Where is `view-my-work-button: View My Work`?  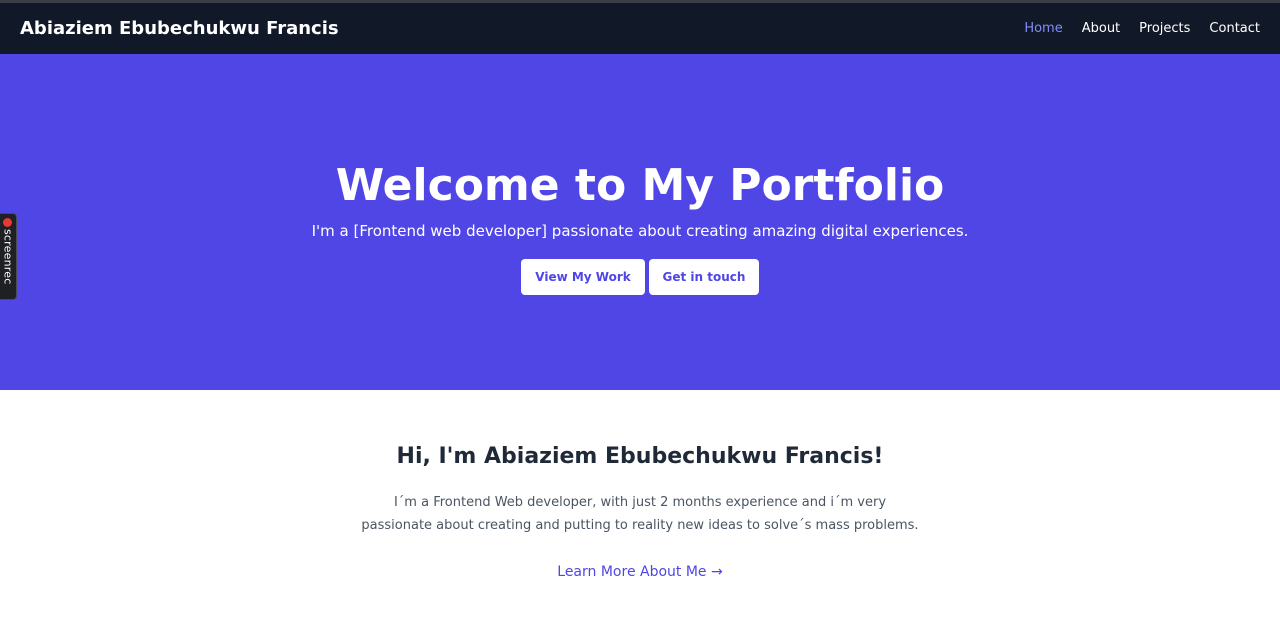 view-my-work-button: View My Work is located at coordinates (583, 277).